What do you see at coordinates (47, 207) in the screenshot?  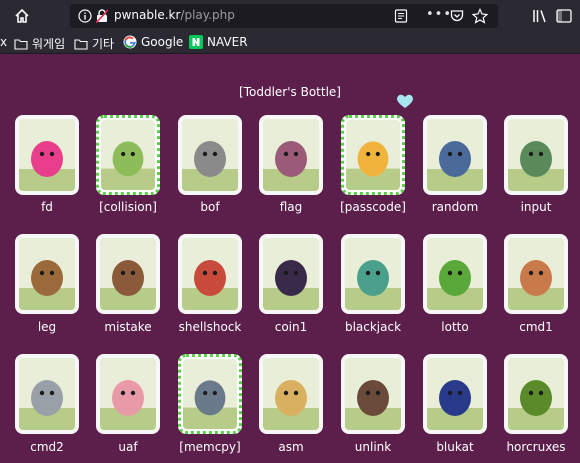 I see `challenge-label: fd` at bounding box center [47, 207].